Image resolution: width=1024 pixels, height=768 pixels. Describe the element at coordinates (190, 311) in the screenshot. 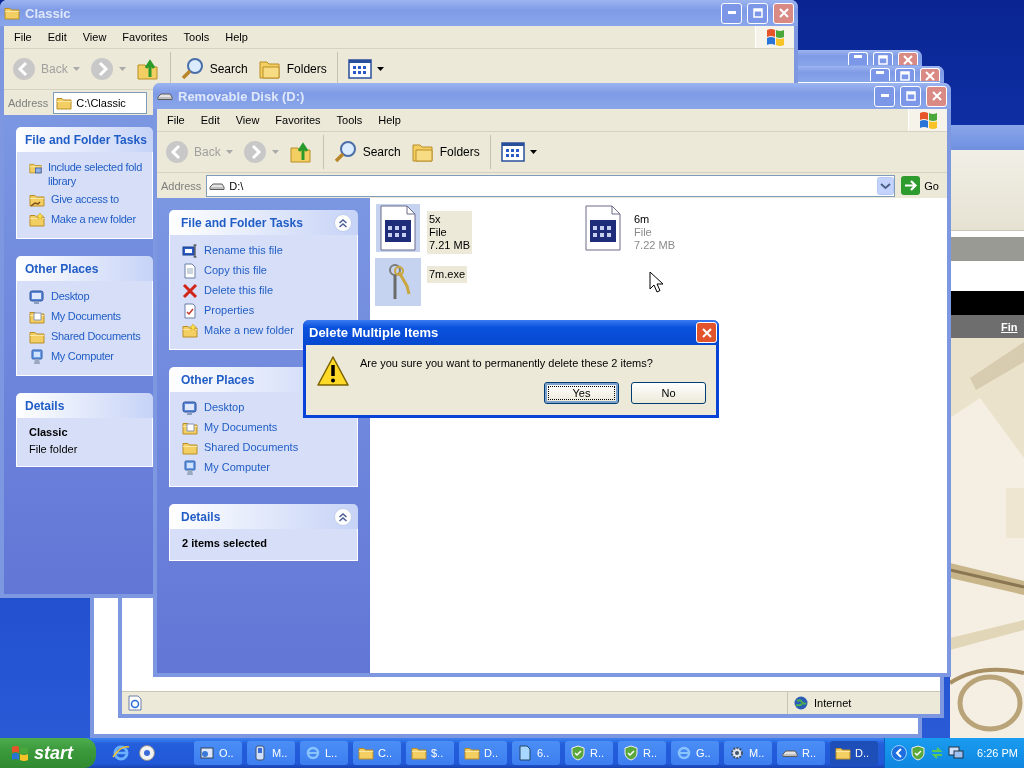

I see `properties-icon` at that location.